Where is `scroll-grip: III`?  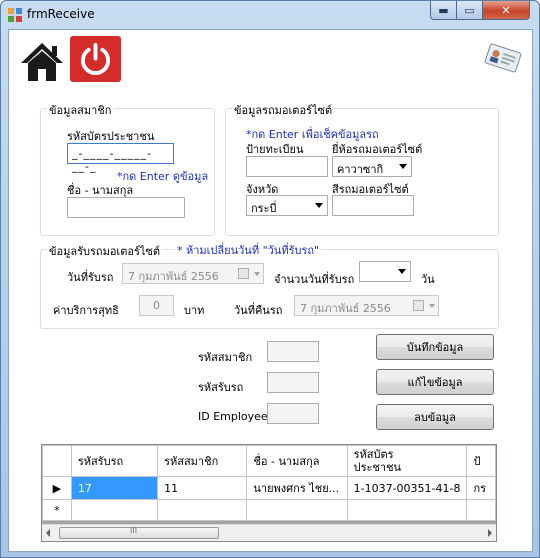
scroll-grip: III is located at coordinates (134, 530).